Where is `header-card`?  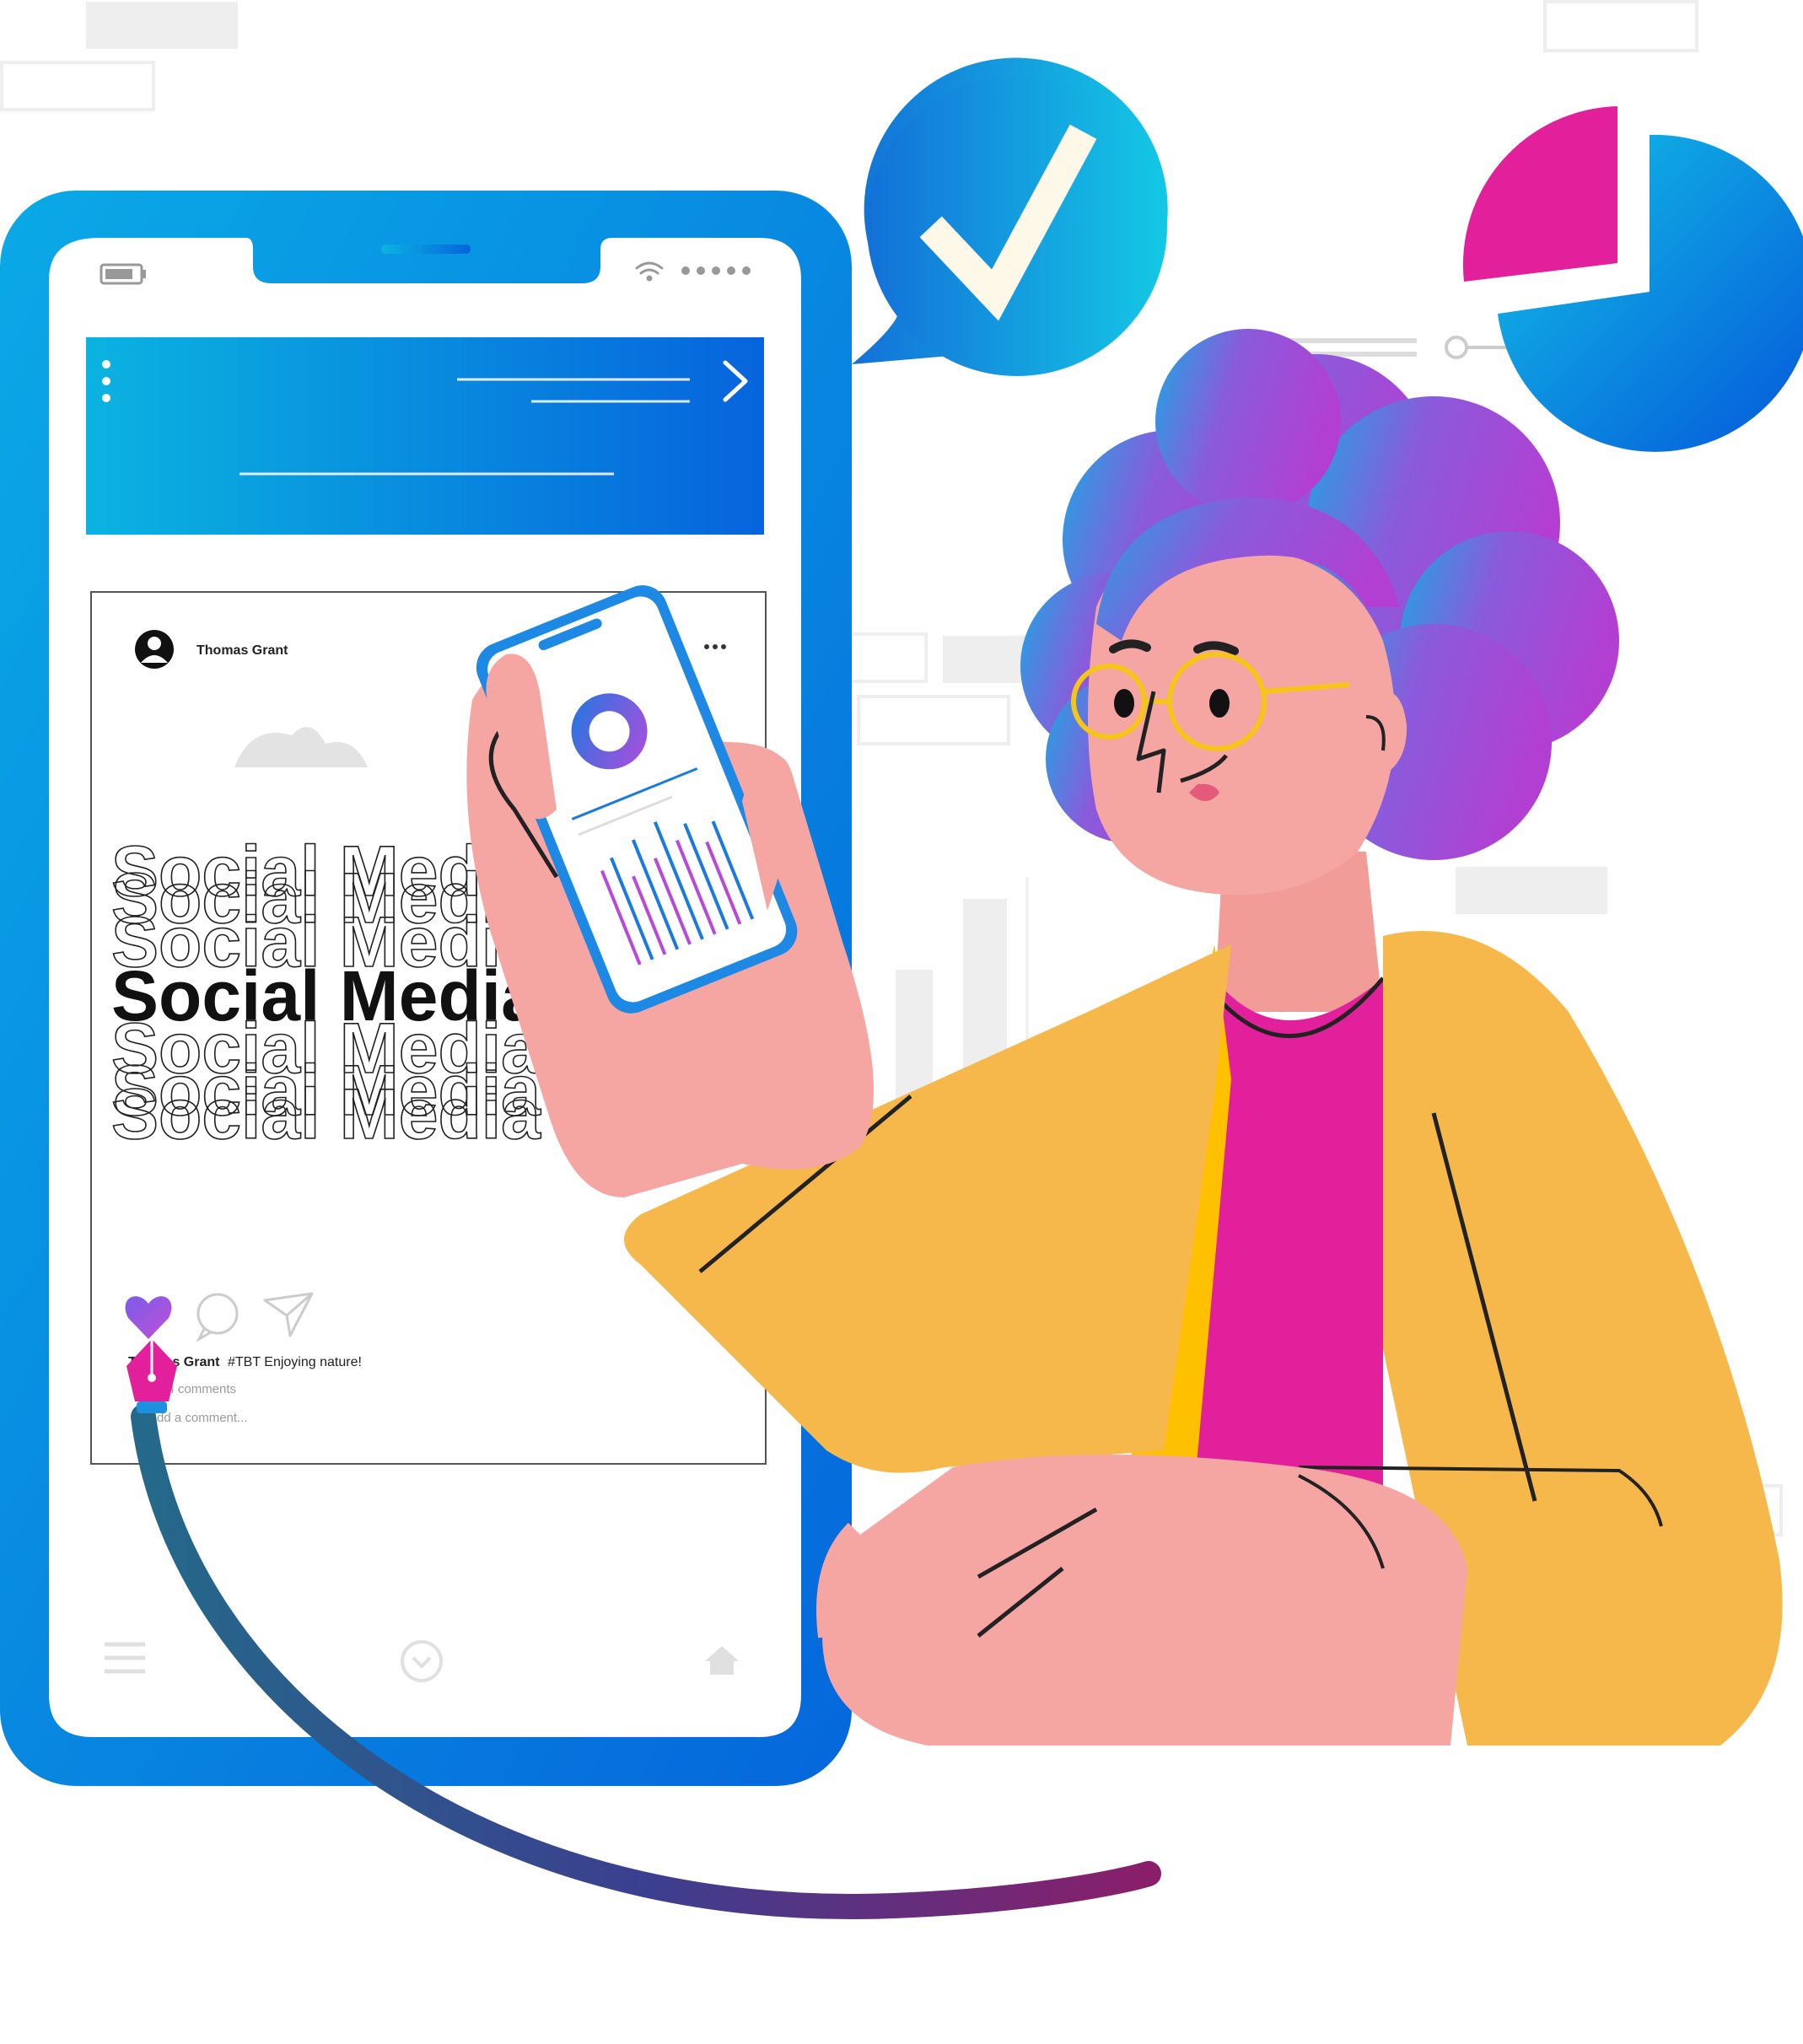
header-card is located at coordinates (425, 436).